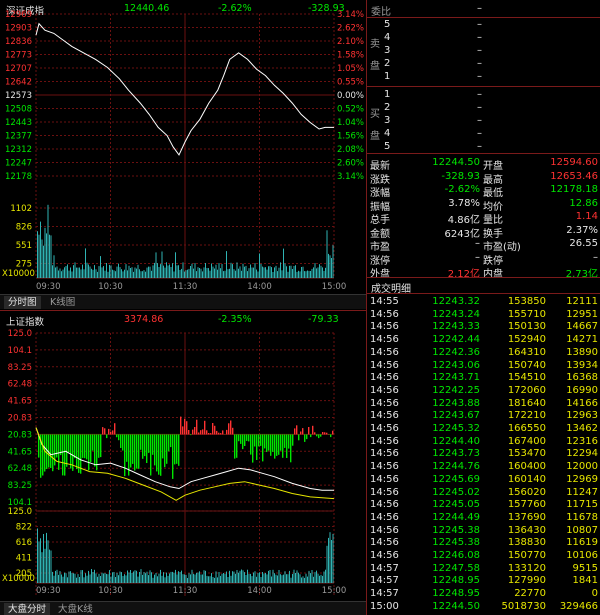 This screenshot has height=615, width=600. I want to click on sell-level-row: 3–, so click(483, 51).